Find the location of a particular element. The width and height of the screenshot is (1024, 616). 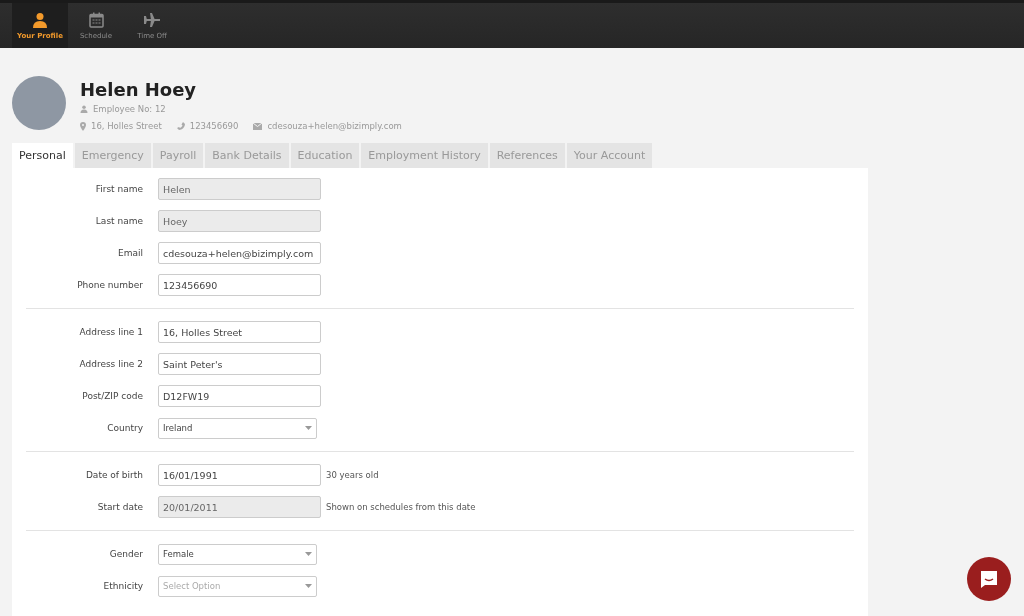

employee-number: Employee No: 12 is located at coordinates (129, 109).